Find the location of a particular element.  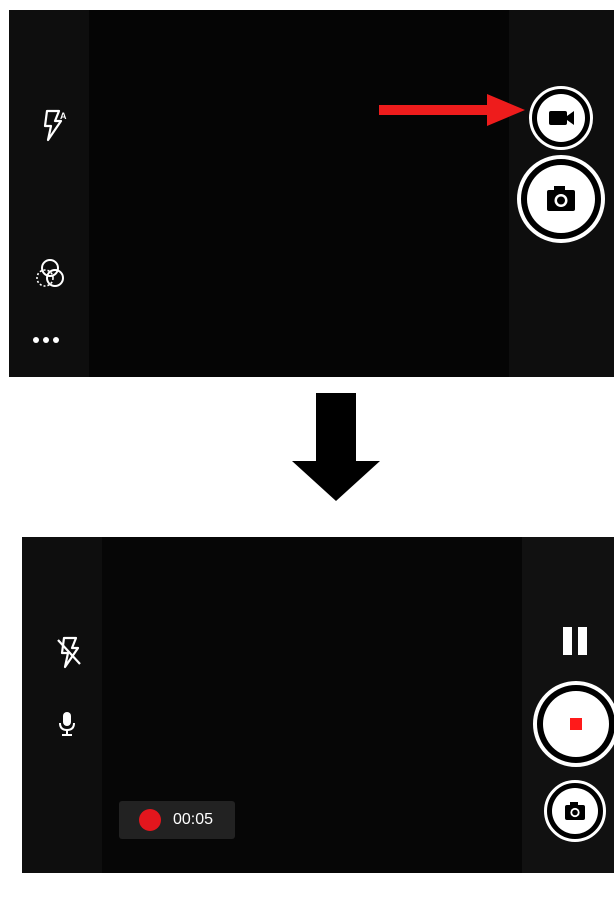

stop-record-button is located at coordinates (573, 724).